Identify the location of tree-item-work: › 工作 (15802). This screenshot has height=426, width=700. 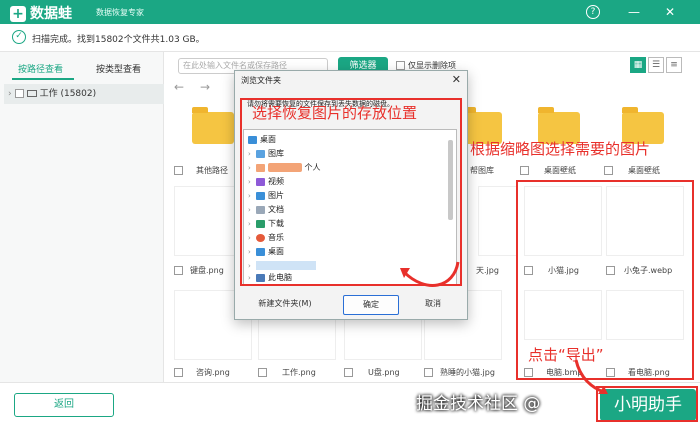
(84, 94).